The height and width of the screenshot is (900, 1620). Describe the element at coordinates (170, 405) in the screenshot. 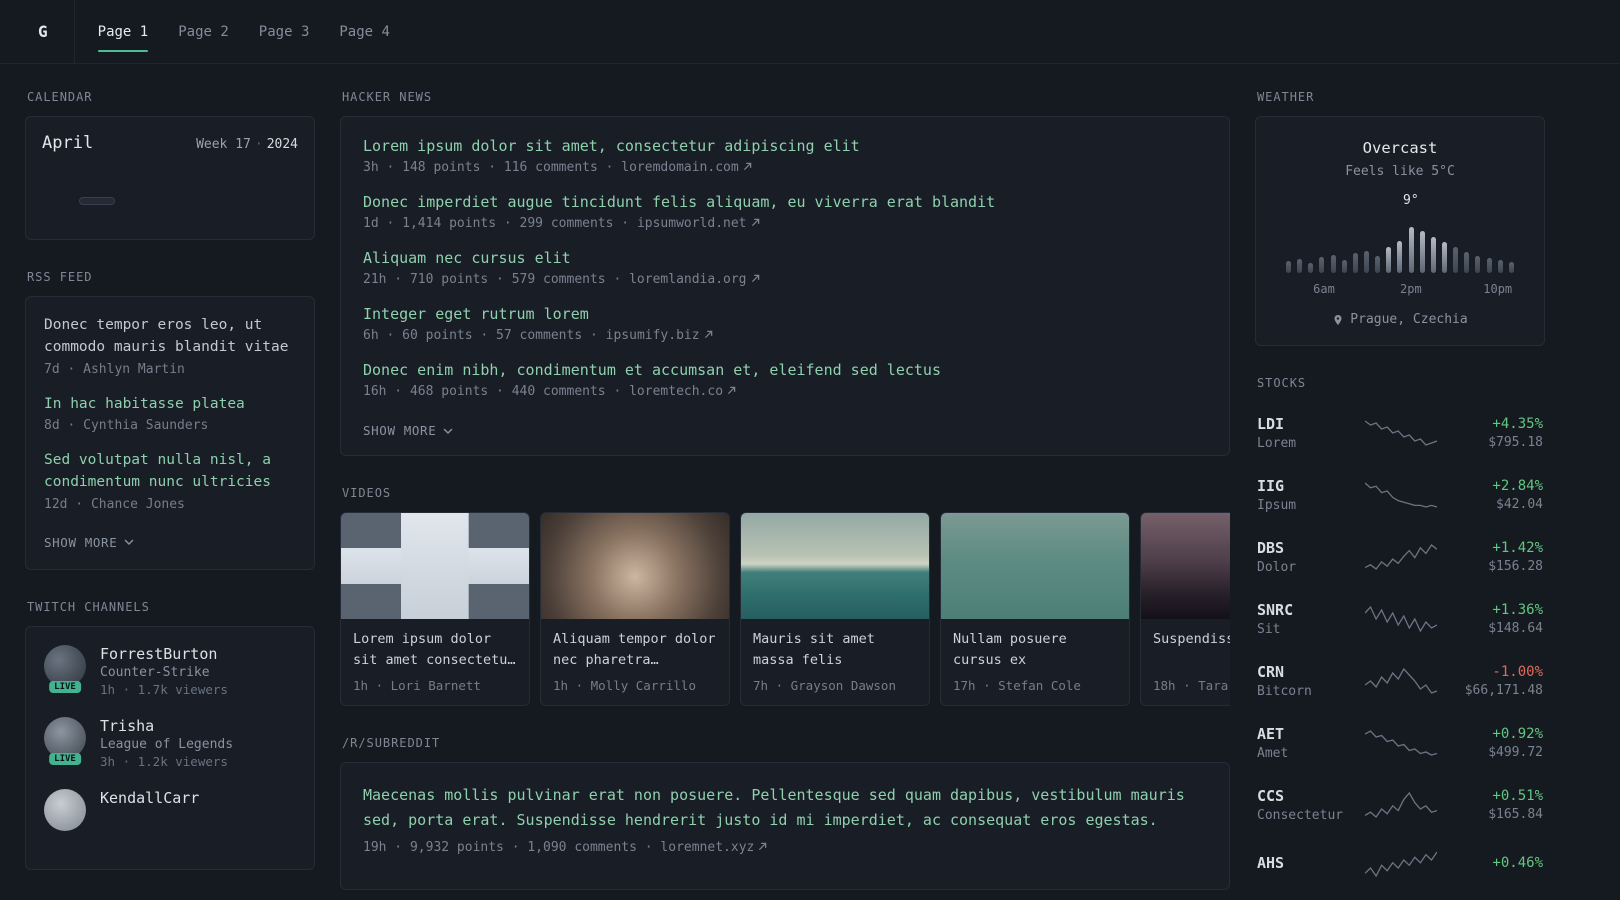

I see `rss-item-title: In hac habitasse platea` at that location.